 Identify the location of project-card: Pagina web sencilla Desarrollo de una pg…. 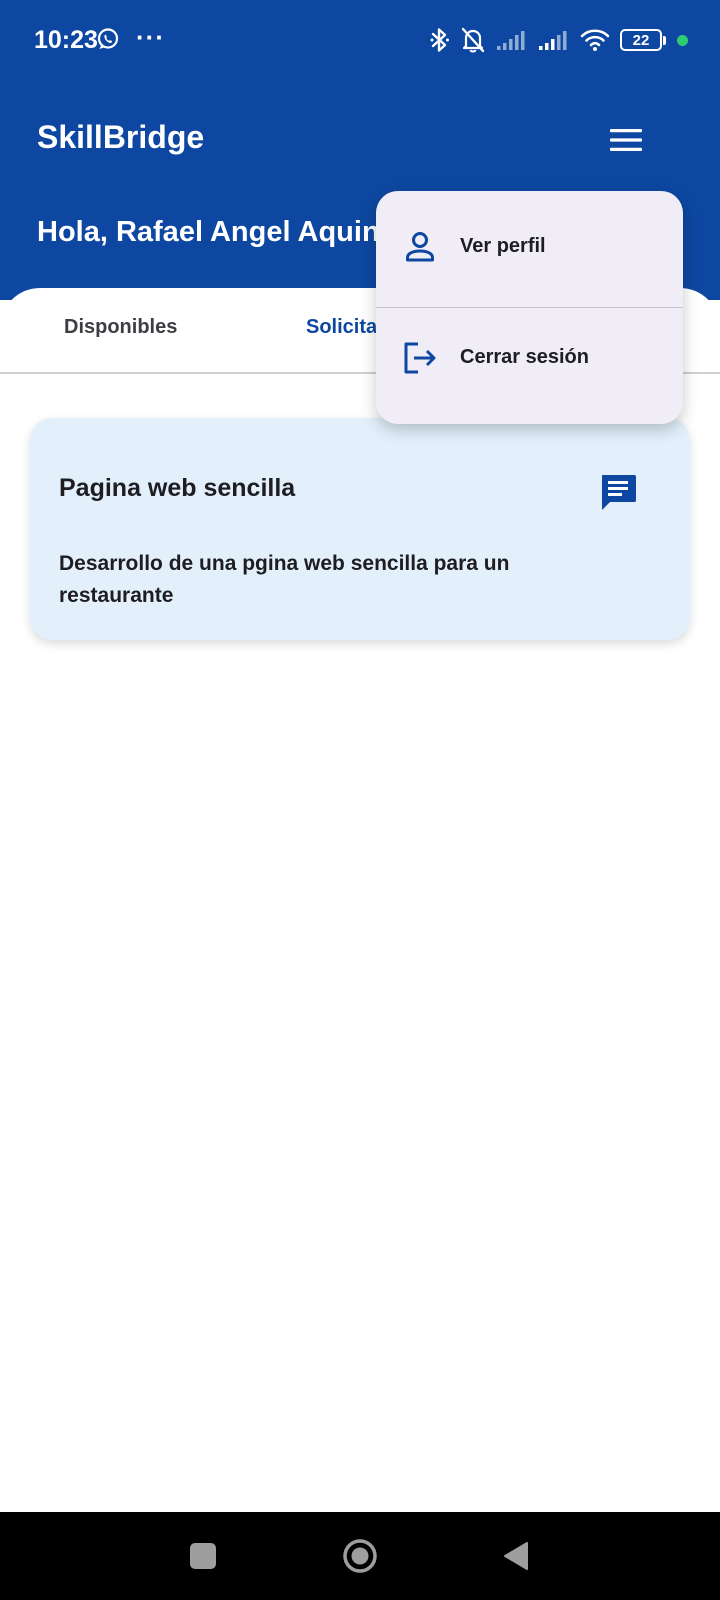
(360, 529).